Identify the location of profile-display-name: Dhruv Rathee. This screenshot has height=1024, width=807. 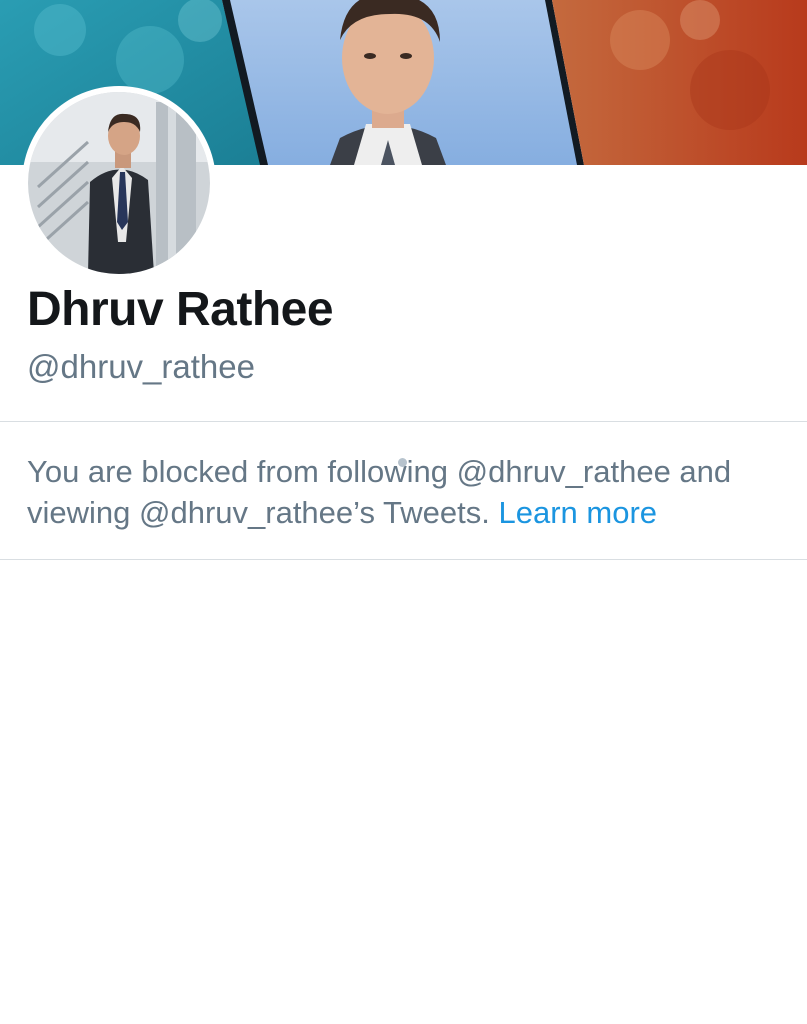
(180, 309).